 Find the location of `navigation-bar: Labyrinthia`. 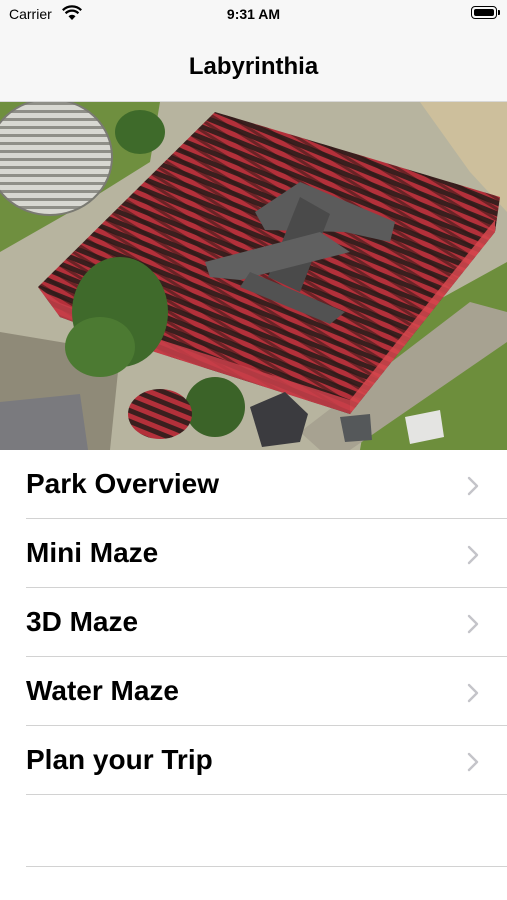

navigation-bar: Labyrinthia is located at coordinates (253, 65).